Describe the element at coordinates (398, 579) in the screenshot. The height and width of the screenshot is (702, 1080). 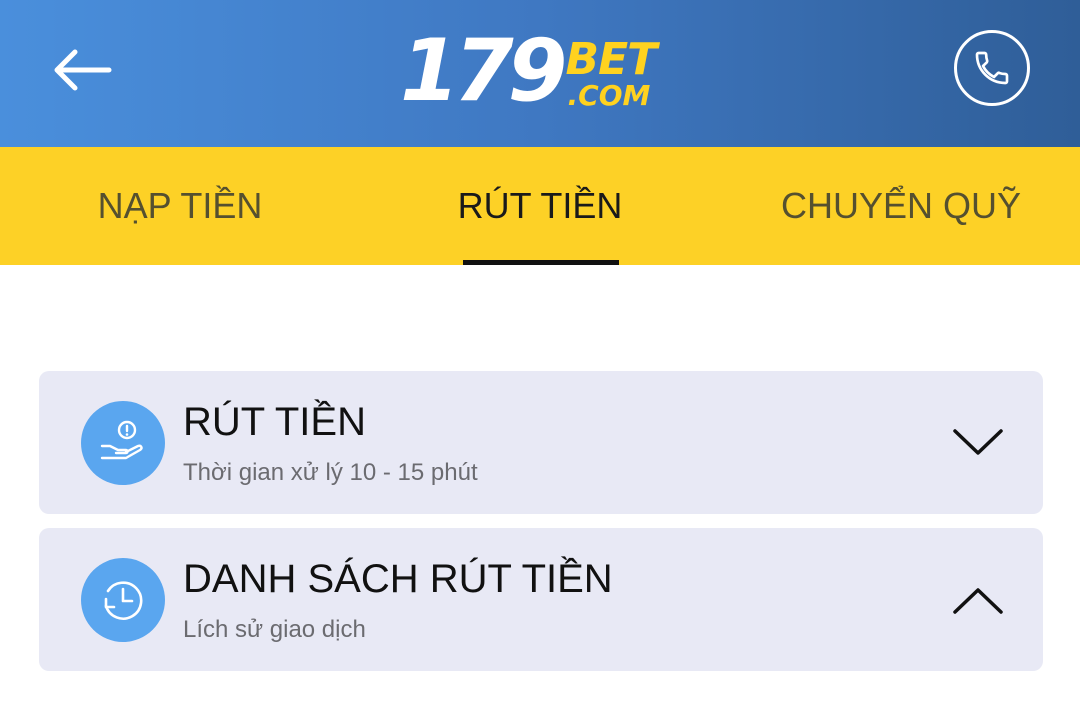
I see `history-section-title: DANH SÁCH RÚT TIỀN` at that location.